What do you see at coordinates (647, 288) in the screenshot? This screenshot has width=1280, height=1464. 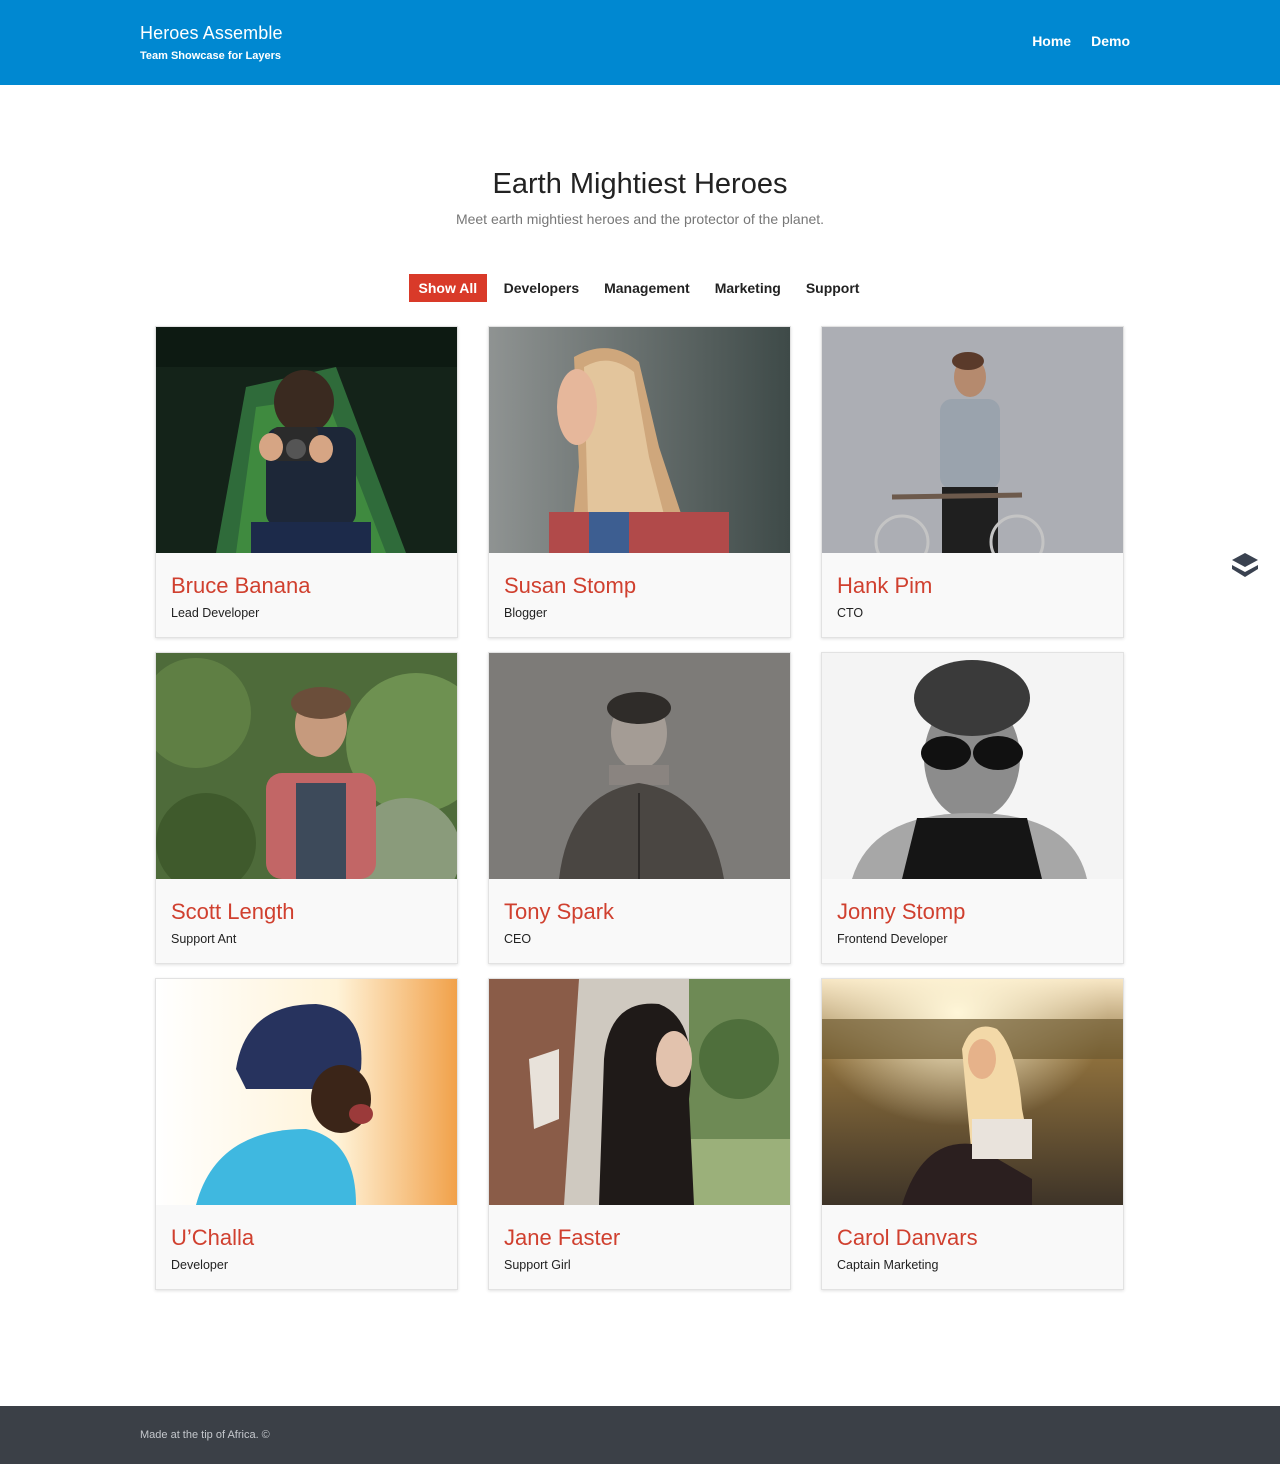 I see `filter-management: Management` at bounding box center [647, 288].